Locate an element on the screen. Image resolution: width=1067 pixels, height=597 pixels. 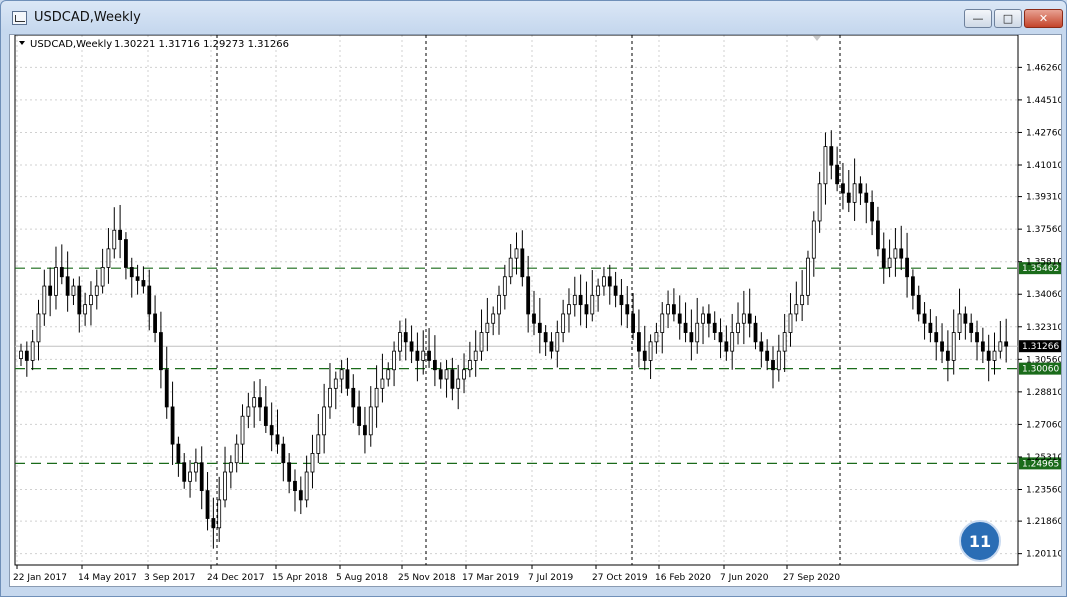
y-tick-label: 1.32310 is located at coordinates (1043, 328).